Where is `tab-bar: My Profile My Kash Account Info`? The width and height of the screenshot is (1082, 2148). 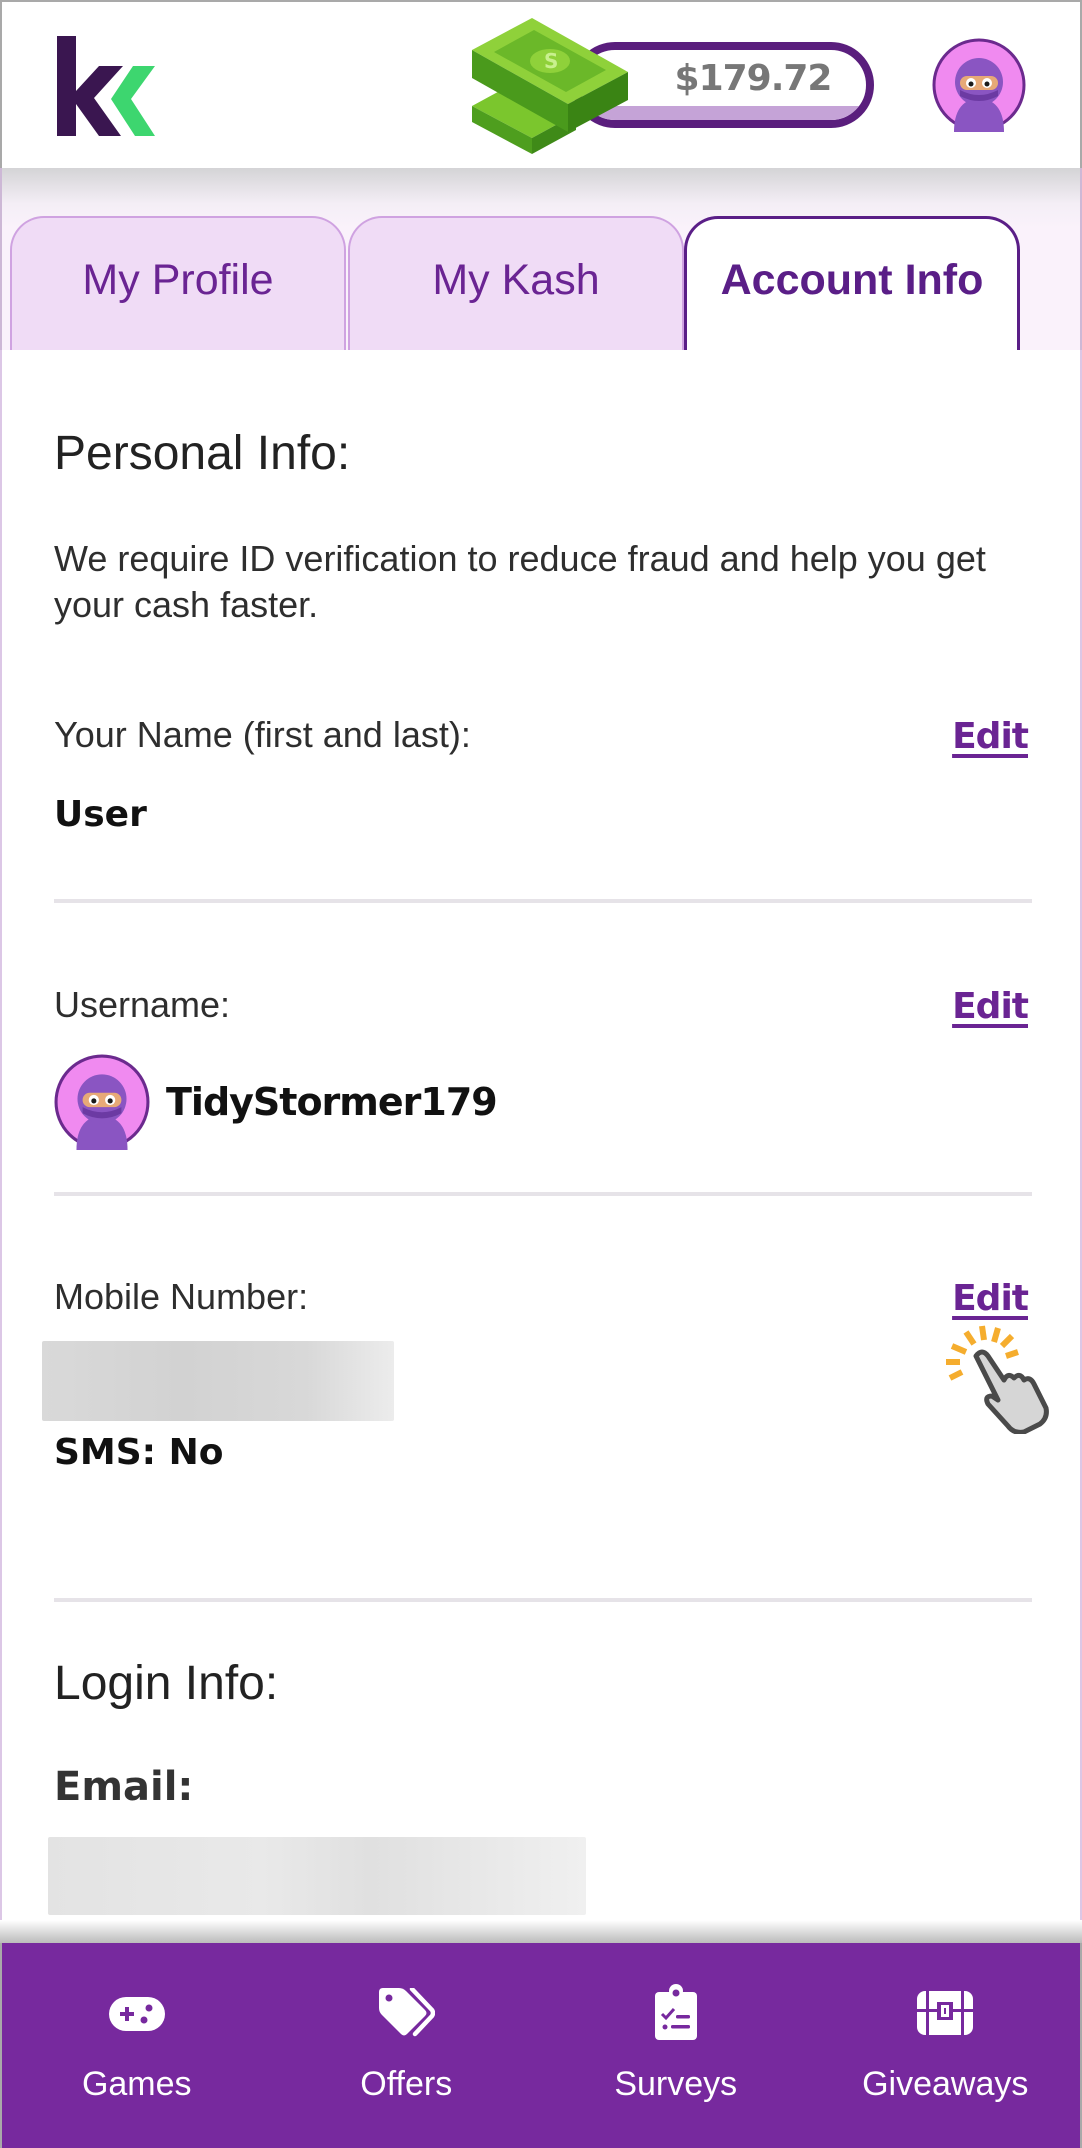 tab-bar: My Profile My Kash Account Info is located at coordinates (541, 262).